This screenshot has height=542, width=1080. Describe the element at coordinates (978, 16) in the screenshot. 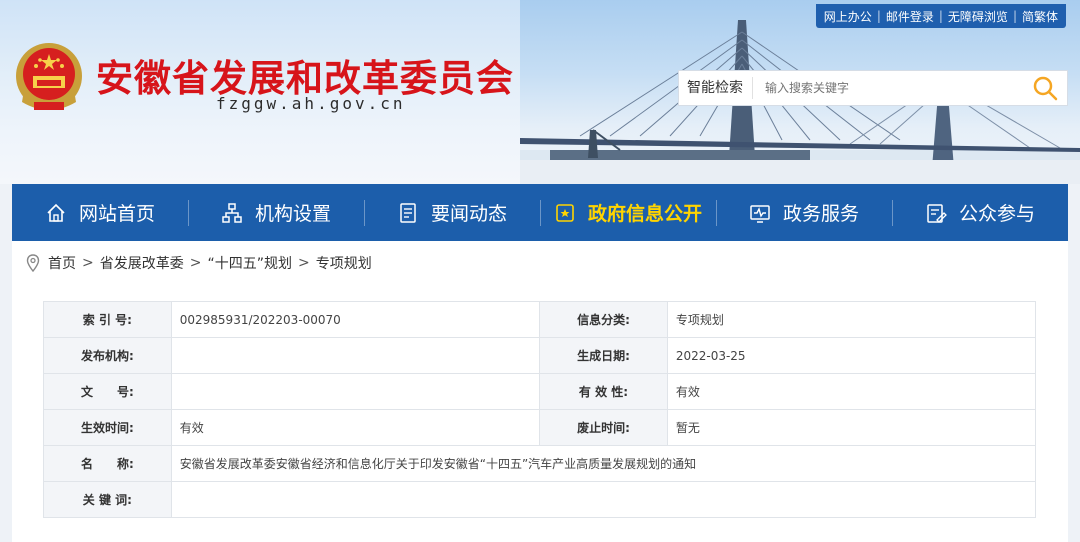

I see `toplink-accessibility: 无障碍浏览` at that location.